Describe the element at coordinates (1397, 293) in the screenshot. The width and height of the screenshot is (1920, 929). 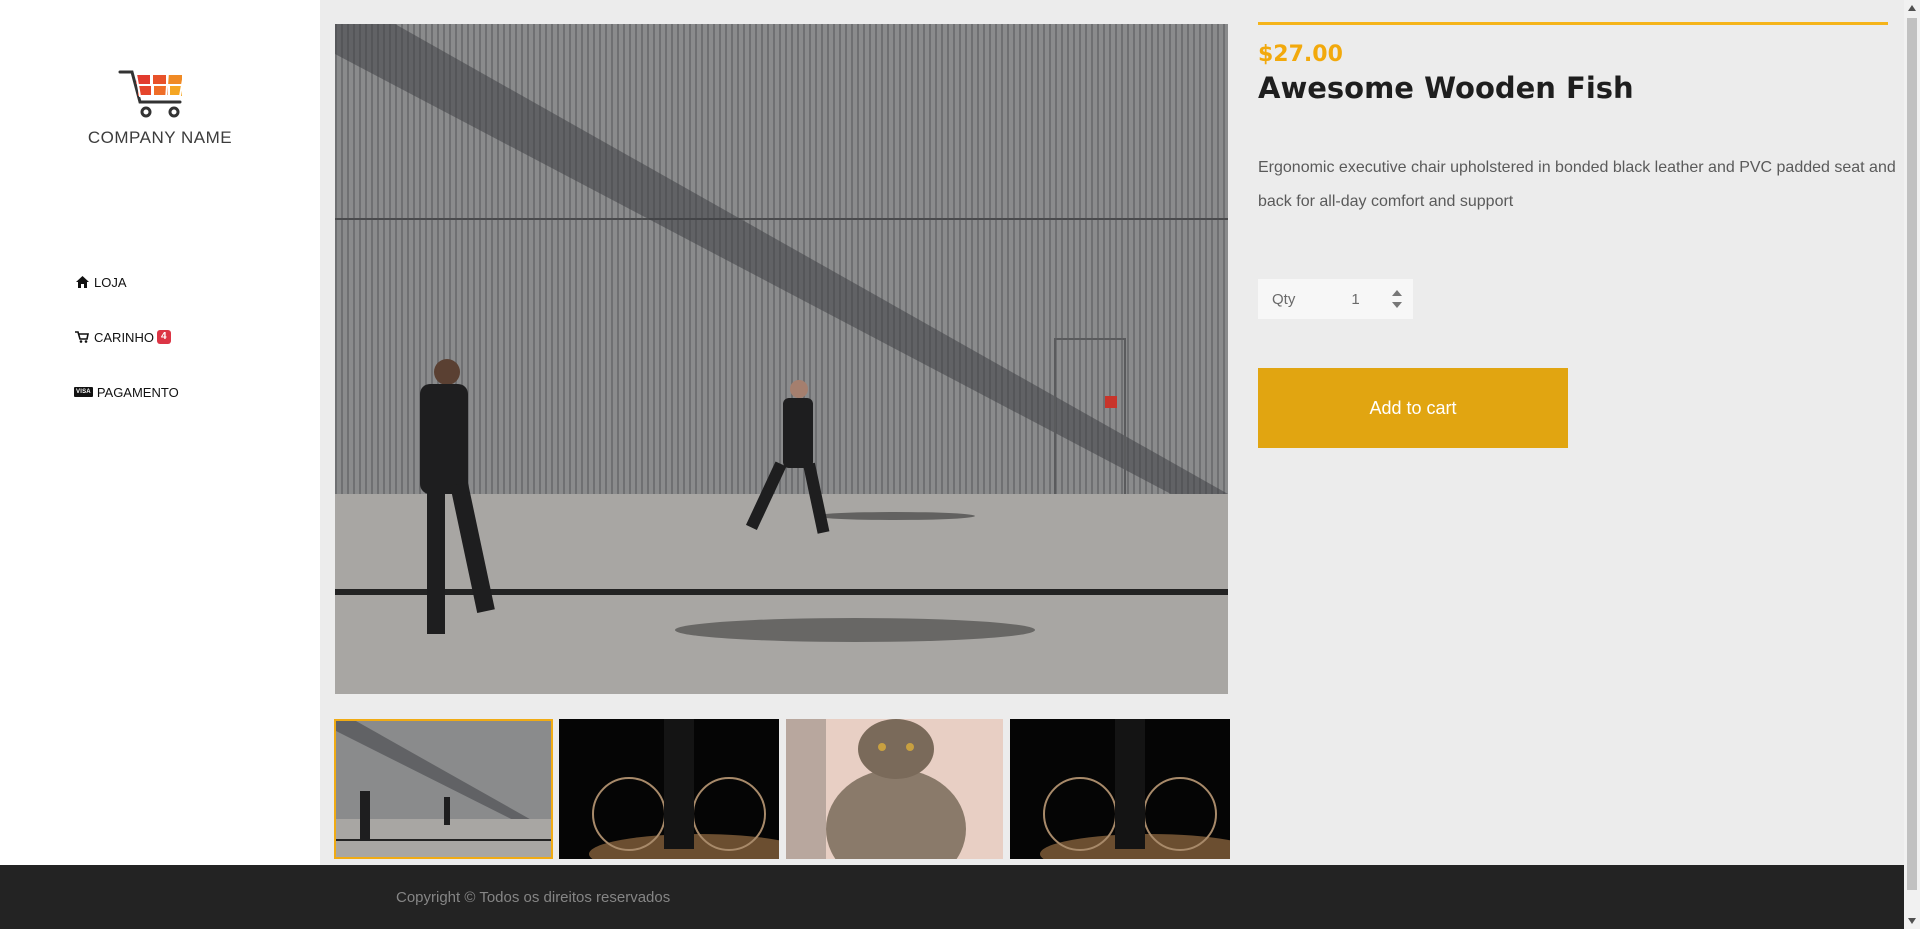
I see `stepper-up-icon` at that location.